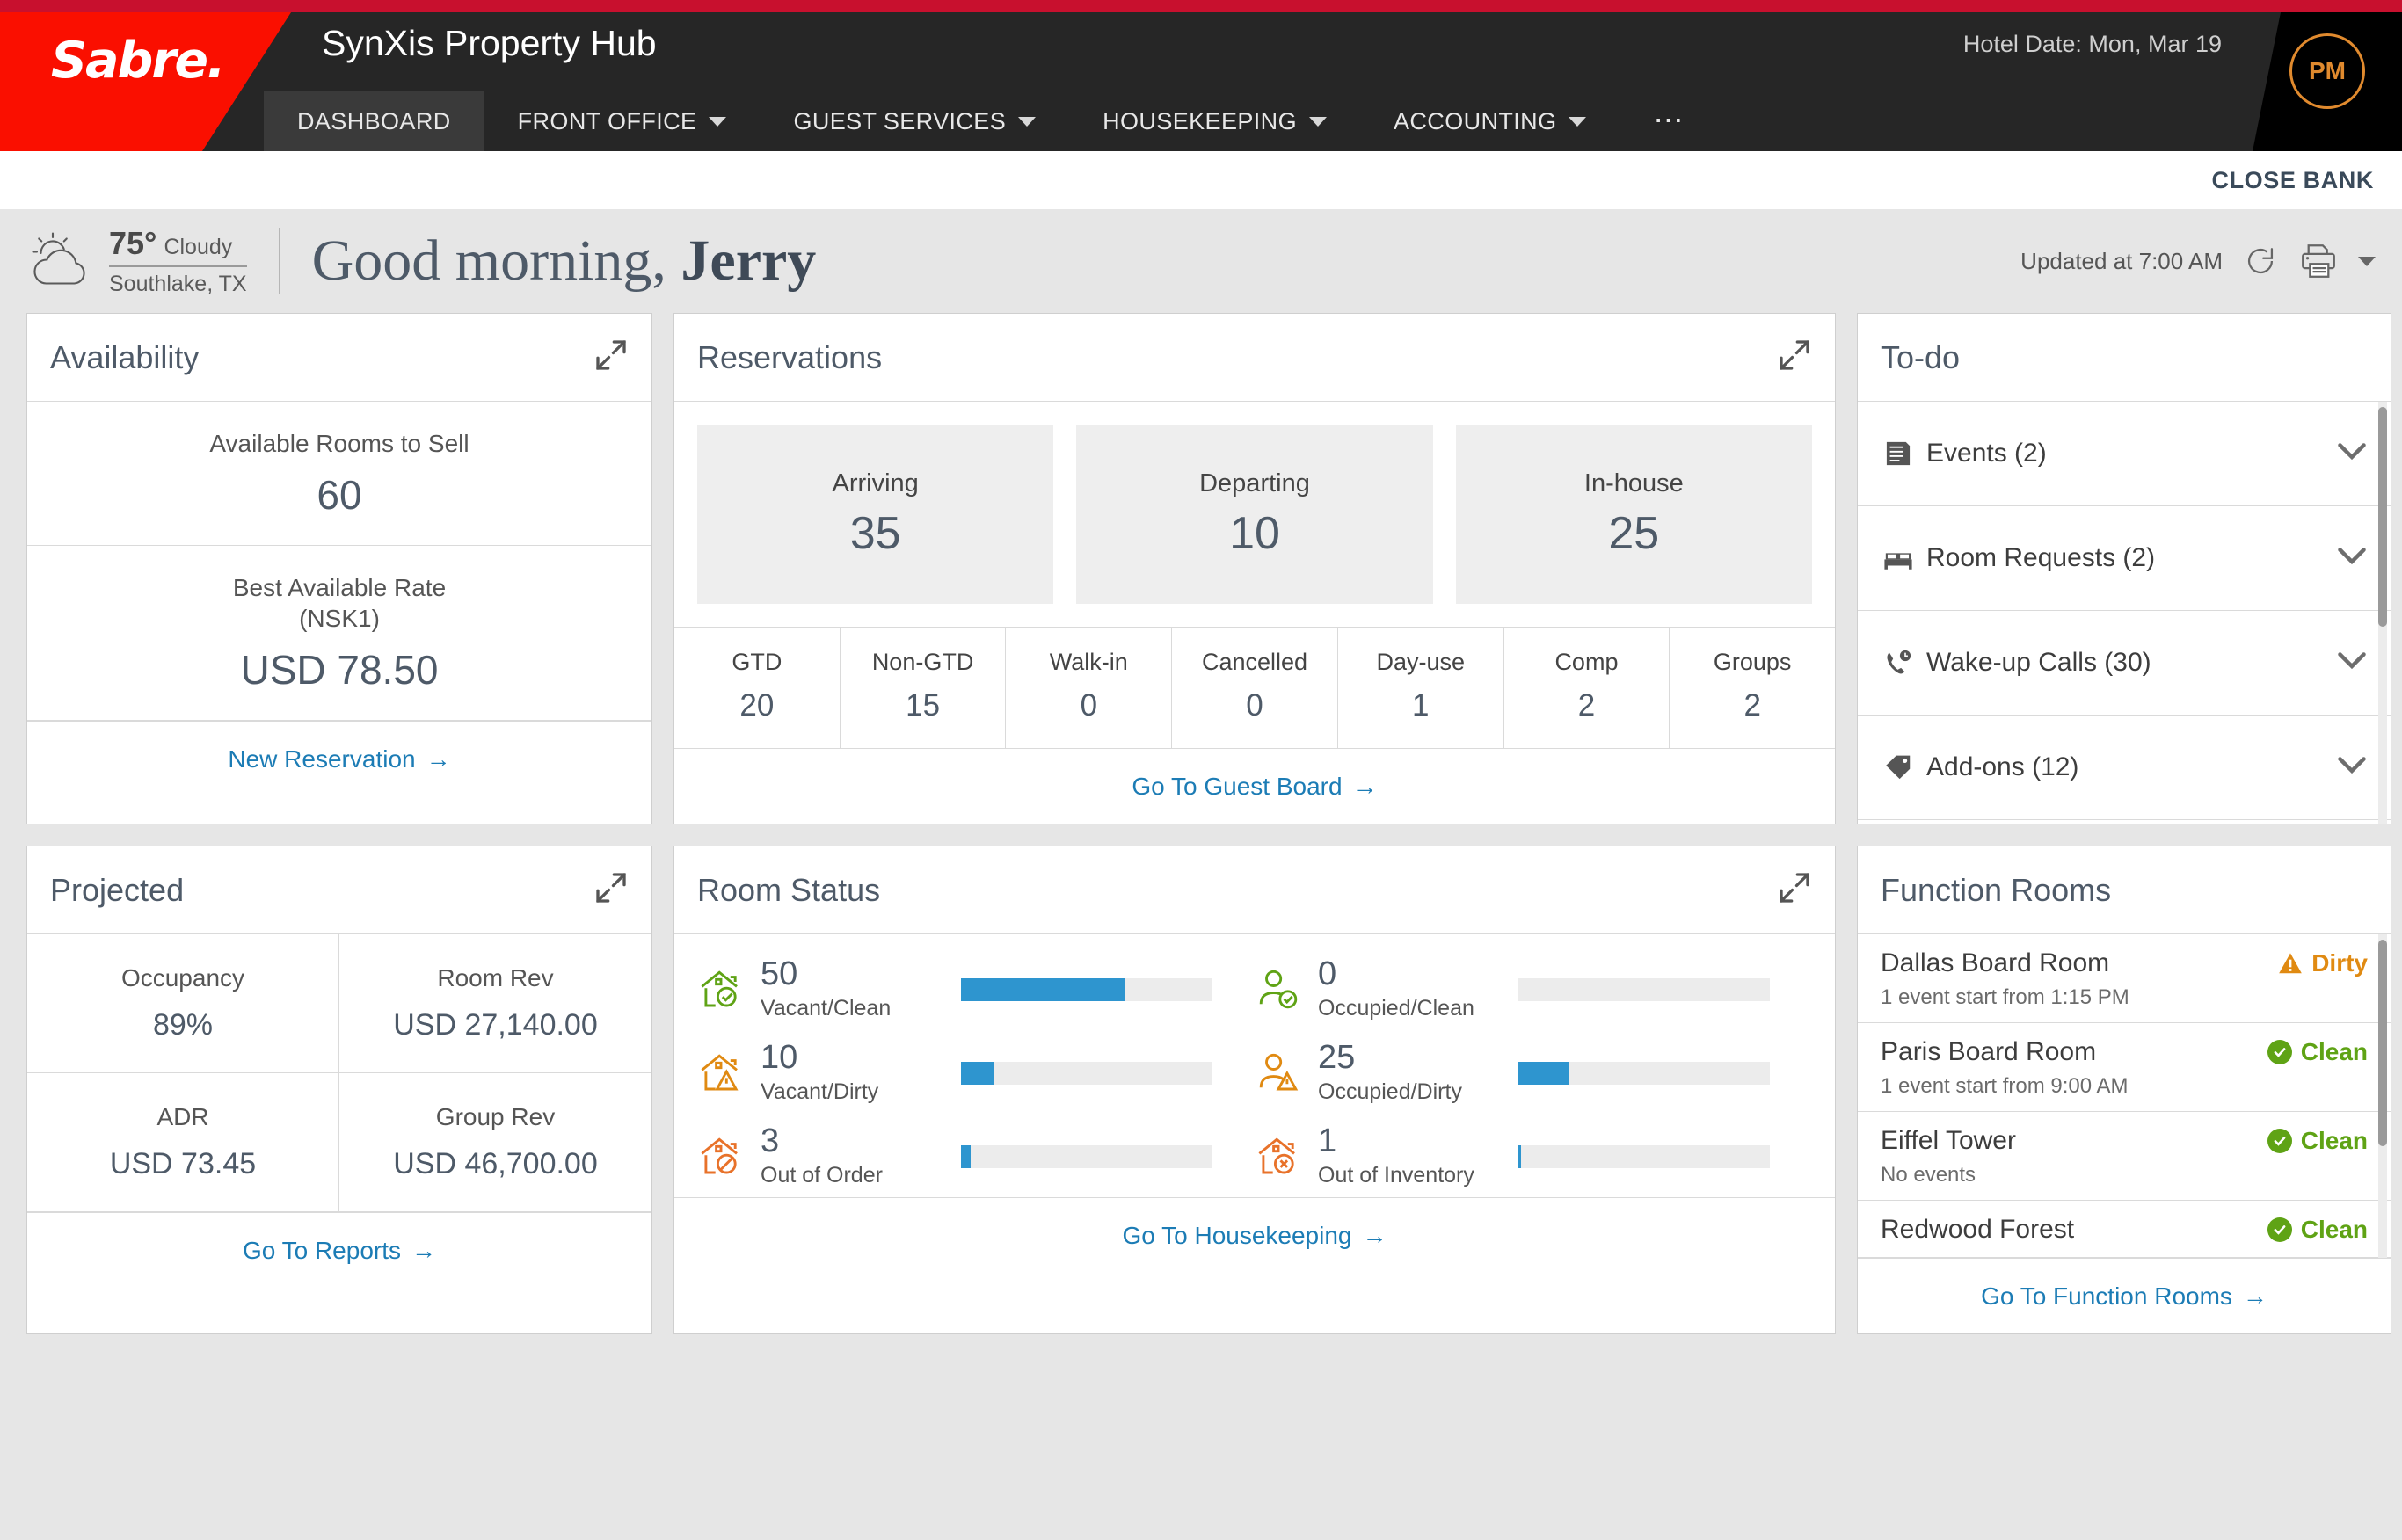 Image resolution: width=2402 pixels, height=1540 pixels. I want to click on nav-item-front-office: FRONT OFFICE, so click(622, 121).